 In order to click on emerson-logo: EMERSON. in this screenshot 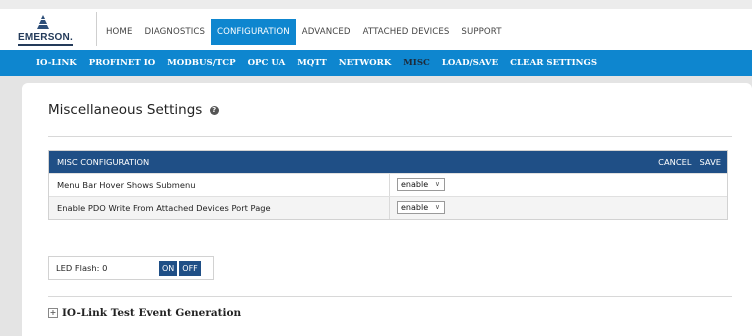, I will do `click(49, 32)`.